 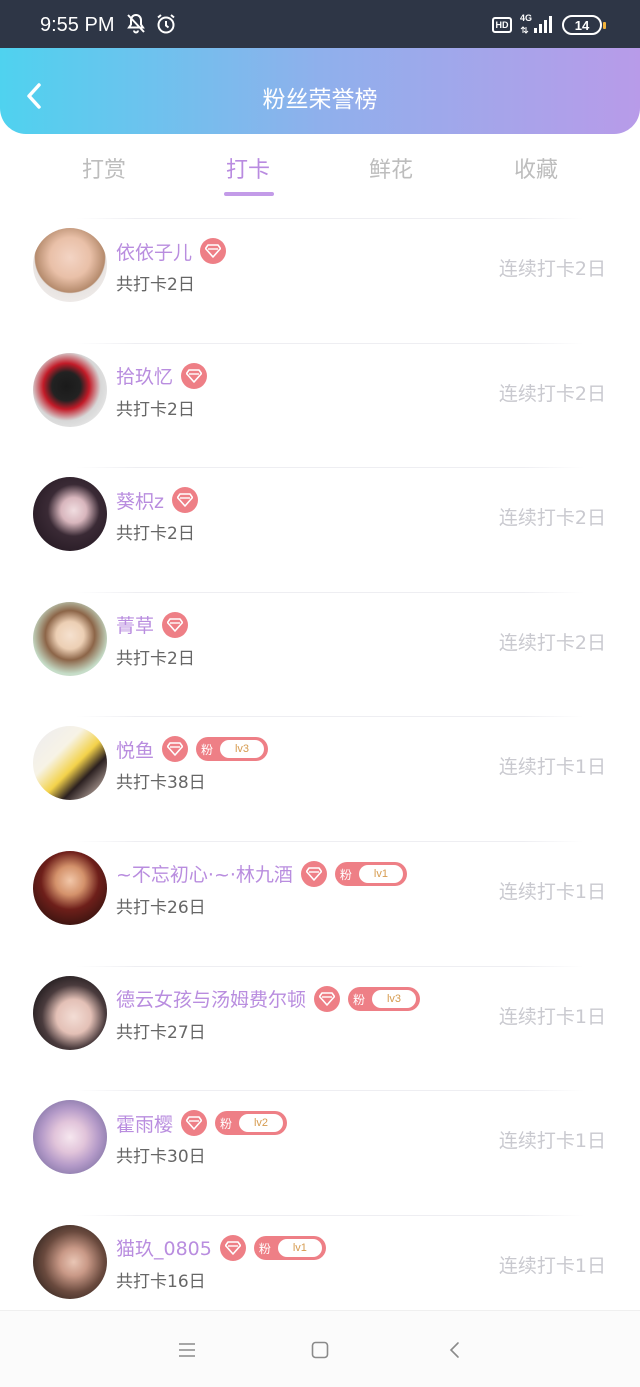 I want to click on back-triangle-icon, so click(x=454, y=1350).